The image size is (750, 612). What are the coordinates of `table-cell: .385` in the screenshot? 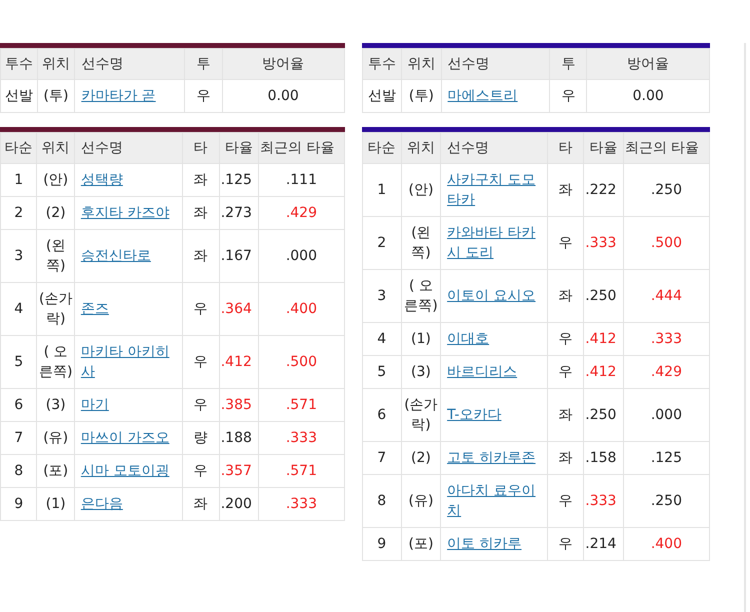 It's located at (239, 405).